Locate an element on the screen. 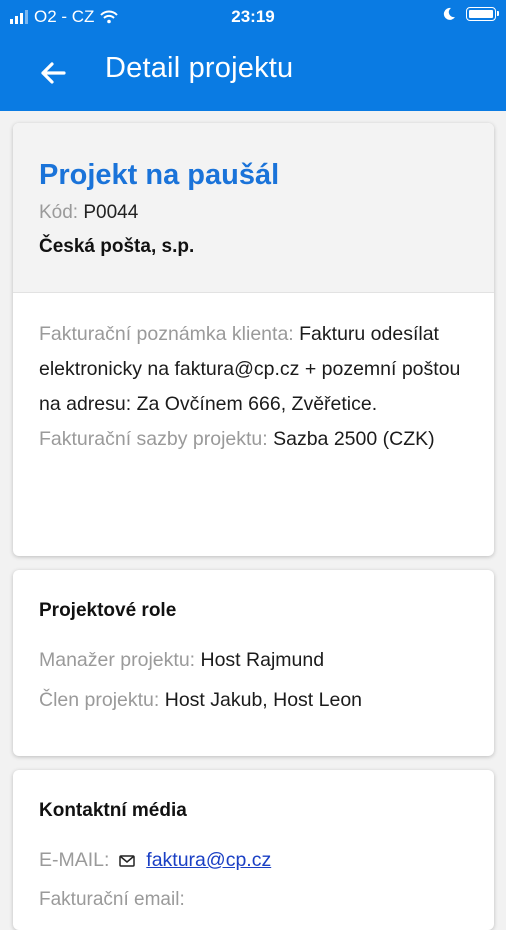 The image size is (506, 930). back-arrow-icon is located at coordinates (53, 73).